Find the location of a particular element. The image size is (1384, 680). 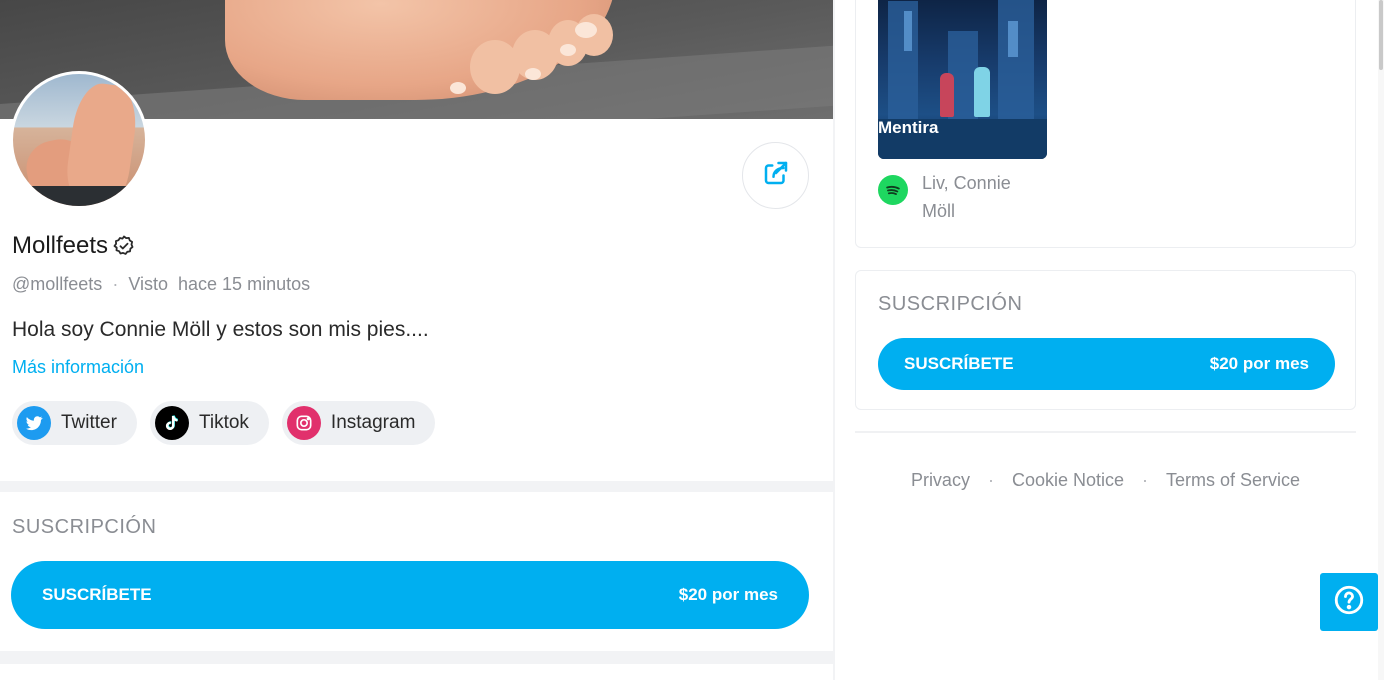

profile-handle: @mollfeets is located at coordinates (57, 284).